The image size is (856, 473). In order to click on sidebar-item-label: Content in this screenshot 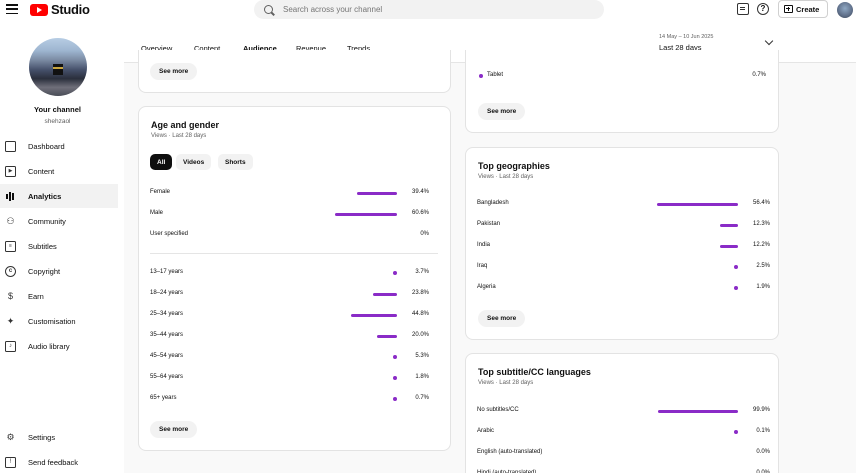, I will do `click(41, 171)`.